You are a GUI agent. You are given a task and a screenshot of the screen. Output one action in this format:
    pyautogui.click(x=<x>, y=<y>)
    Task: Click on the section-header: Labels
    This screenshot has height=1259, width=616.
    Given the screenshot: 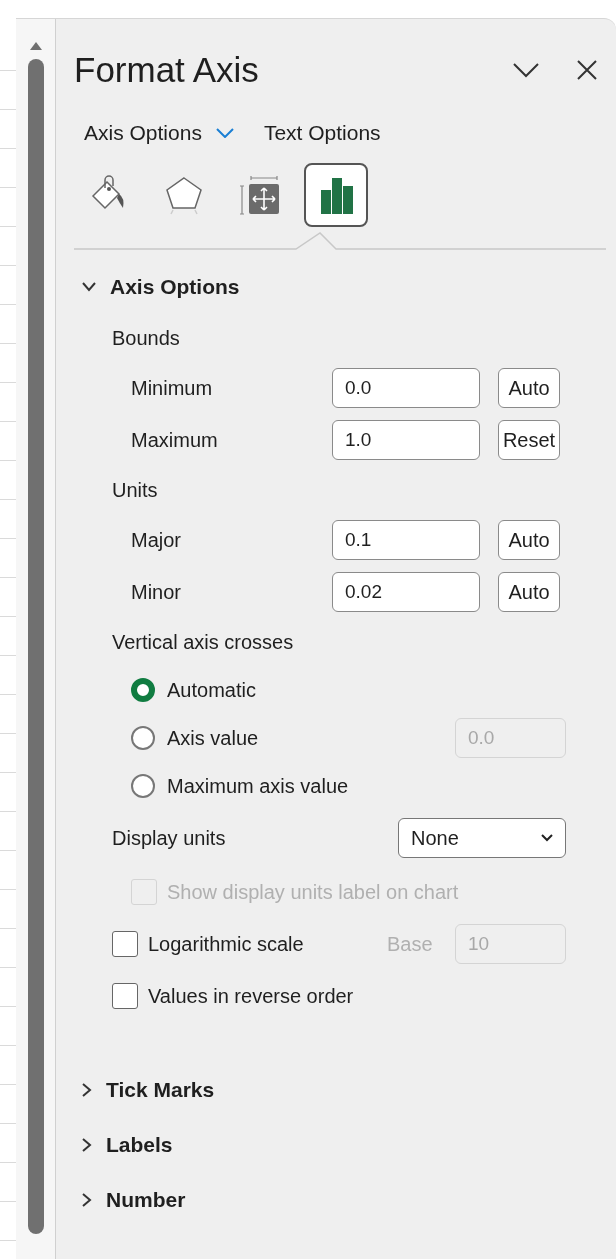 What is the action you would take?
    pyautogui.click(x=344, y=1144)
    